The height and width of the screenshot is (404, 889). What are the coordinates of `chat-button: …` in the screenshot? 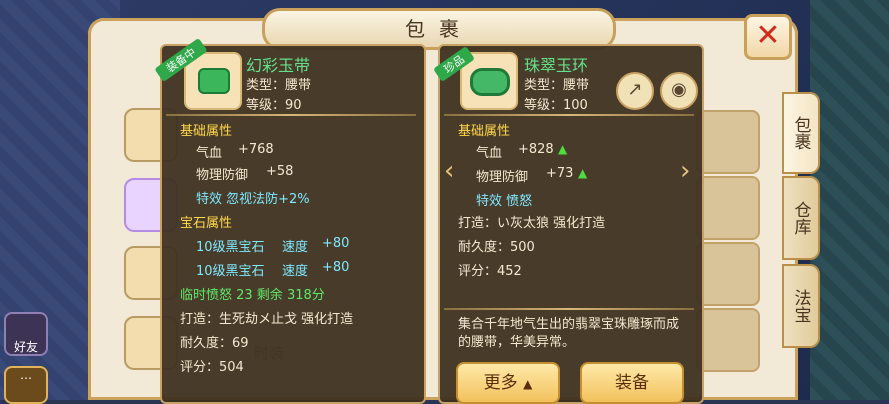 It's located at (26, 385).